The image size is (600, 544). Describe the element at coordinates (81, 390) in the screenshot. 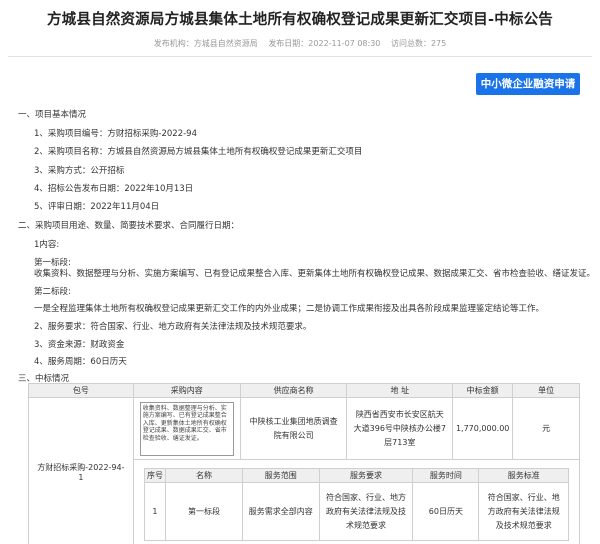

I see `col-header-package: 包号` at that location.